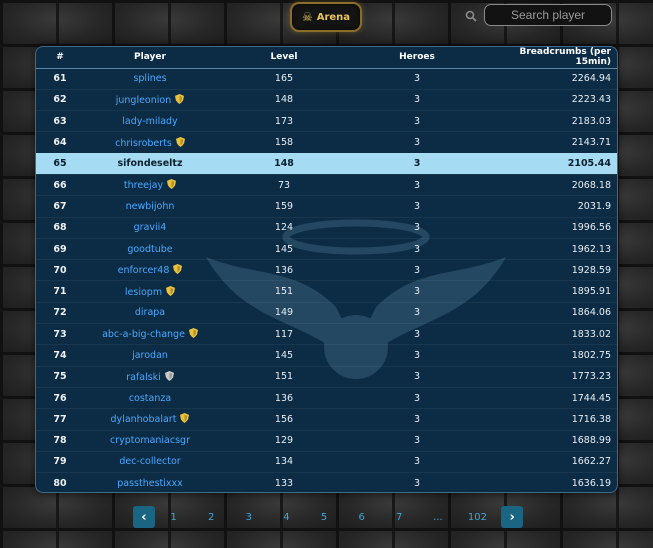  Describe the element at coordinates (326, 334) in the screenshot. I see `table-row: 73 abc-a-big-change 117 3 1833.02` at that location.